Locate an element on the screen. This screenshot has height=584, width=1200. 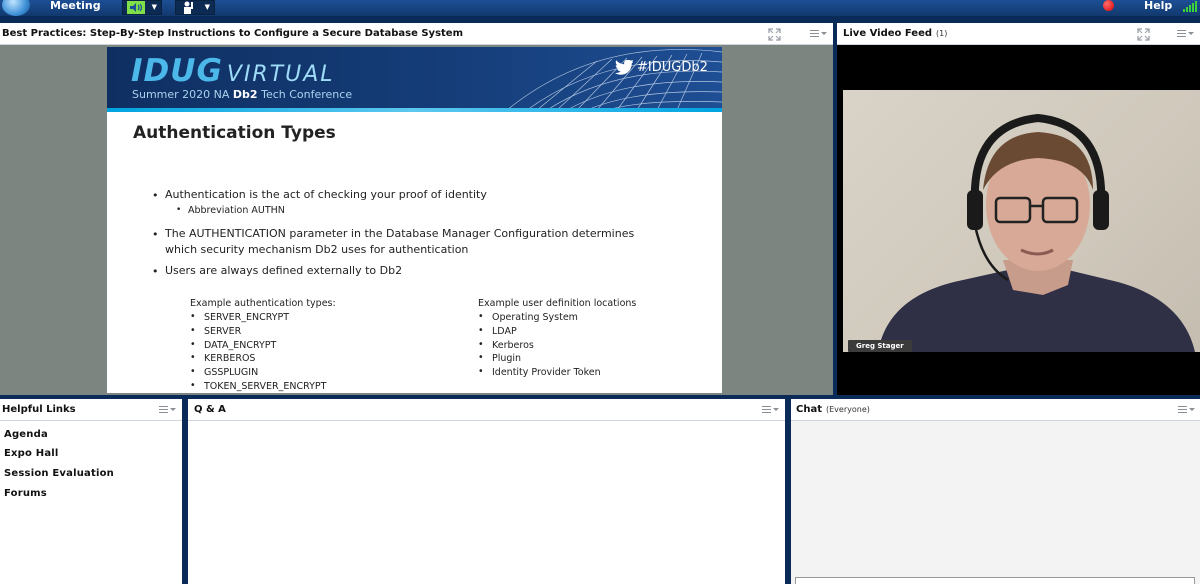
sub-bullet-text: Abbreviation AUTHN is located at coordinates (236, 210).